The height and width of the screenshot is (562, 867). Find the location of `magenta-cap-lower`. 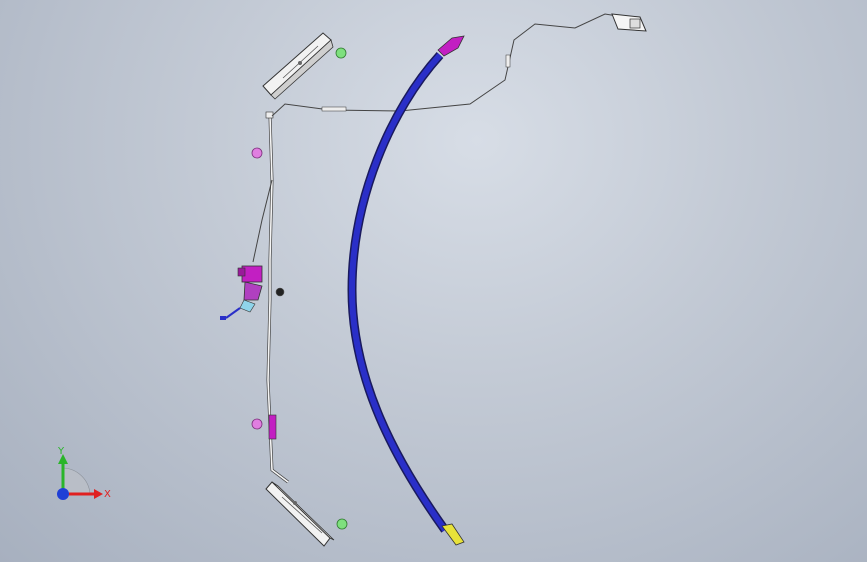

magenta-cap-lower is located at coordinates (257, 424).